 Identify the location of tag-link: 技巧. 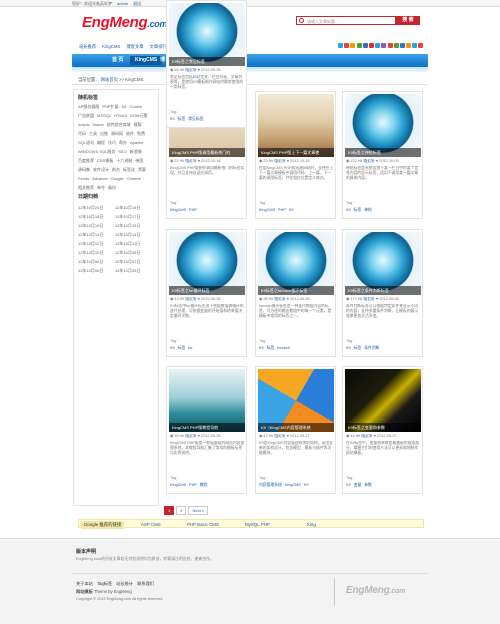
(112, 142).